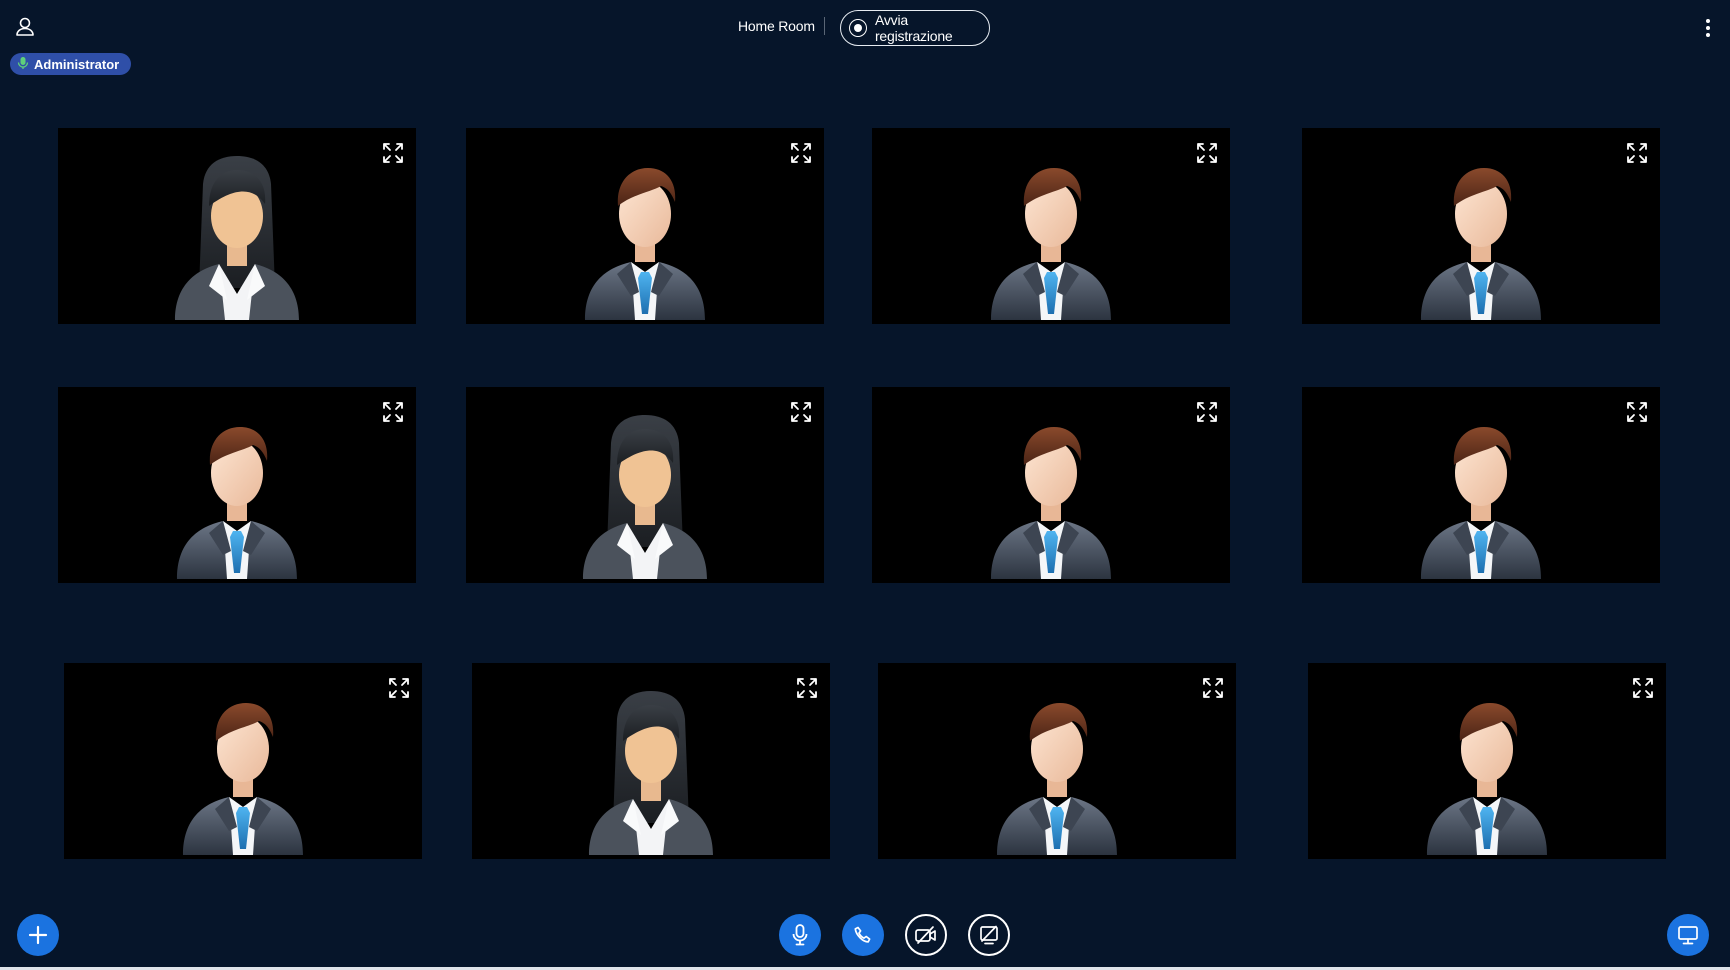  What do you see at coordinates (25, 27) in the screenshot?
I see `user-icon` at bounding box center [25, 27].